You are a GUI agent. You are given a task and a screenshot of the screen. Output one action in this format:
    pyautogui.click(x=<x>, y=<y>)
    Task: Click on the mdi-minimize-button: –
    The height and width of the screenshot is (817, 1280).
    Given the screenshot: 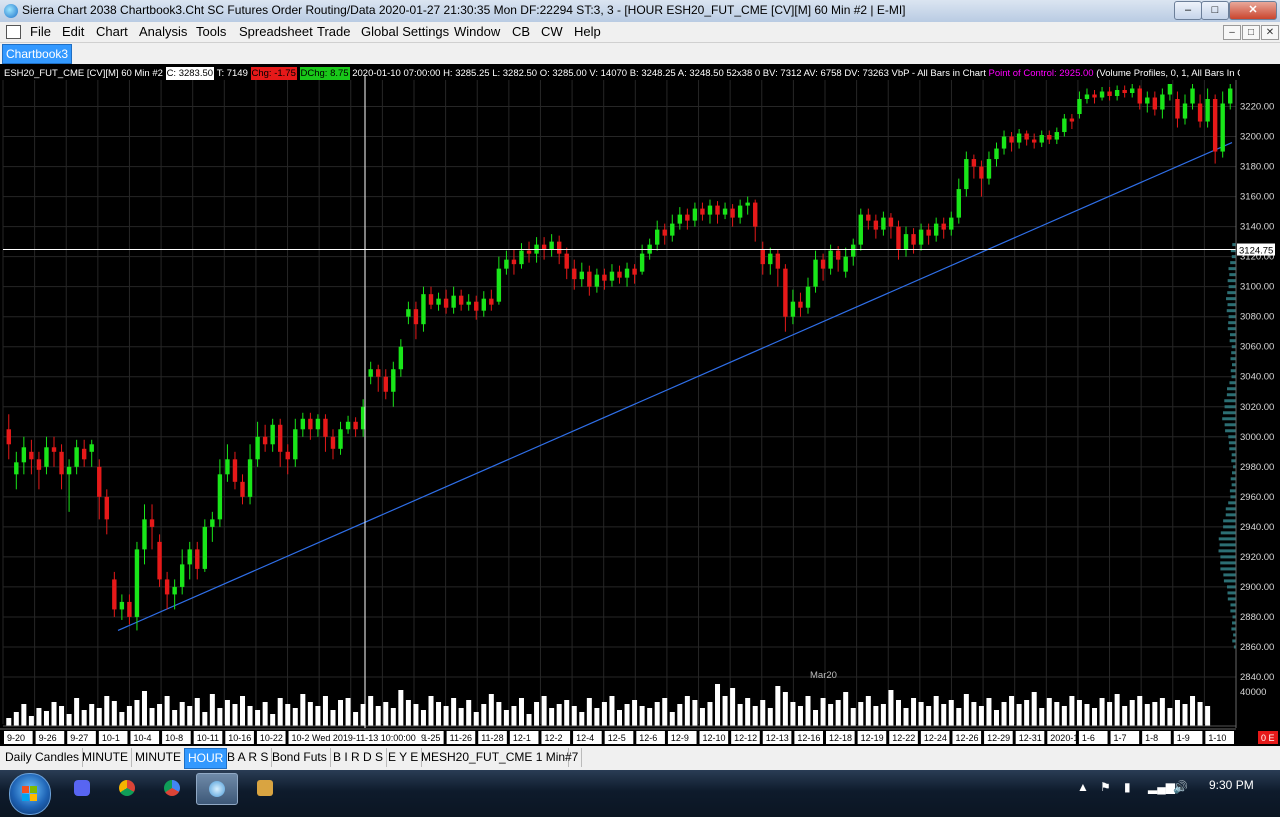 What is the action you would take?
    pyautogui.click(x=1232, y=32)
    